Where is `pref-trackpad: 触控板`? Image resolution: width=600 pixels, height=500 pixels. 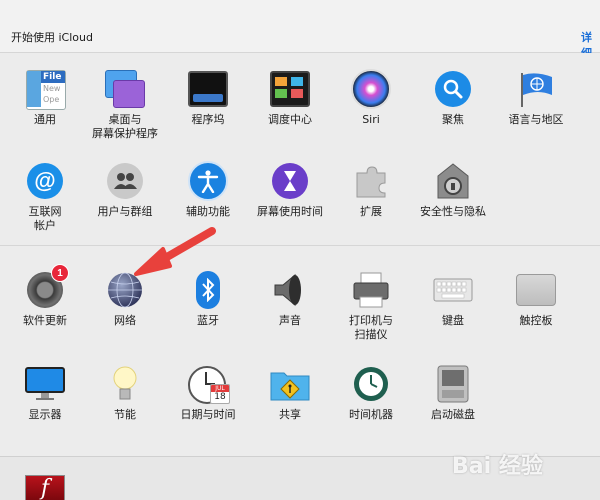
pref-trackpad: 触控板 is located at coordinates (536, 312).